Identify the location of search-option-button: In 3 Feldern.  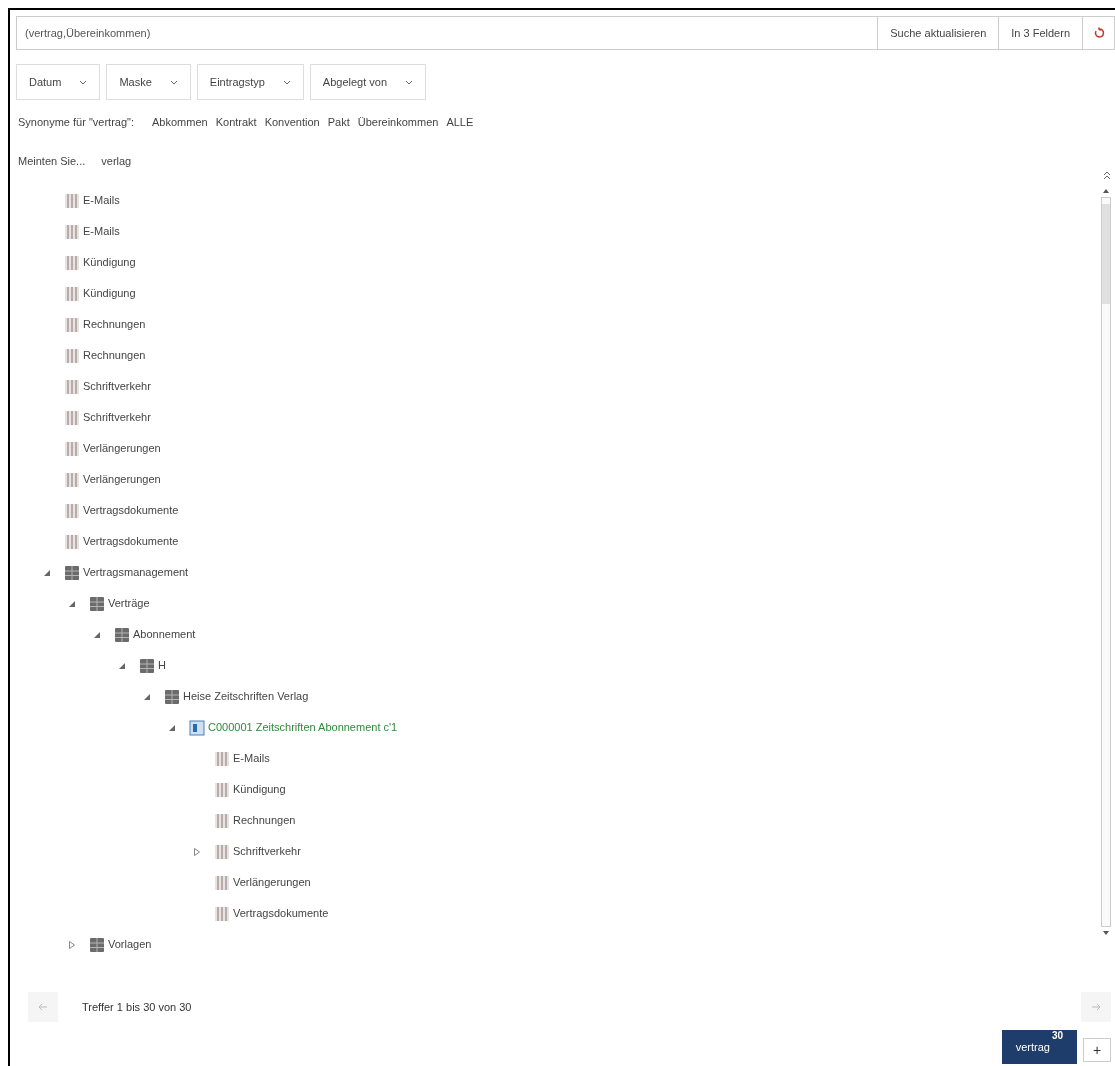
(1041, 33).